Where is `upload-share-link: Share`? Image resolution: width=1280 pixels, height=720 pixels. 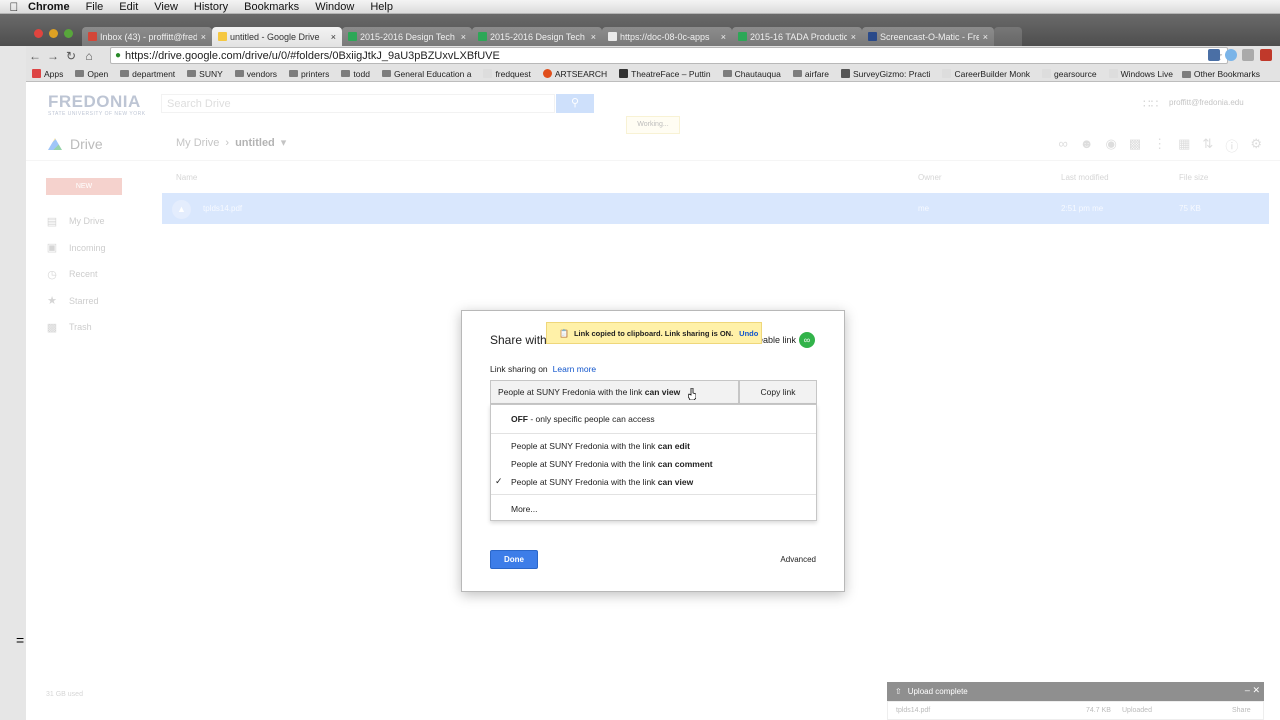 upload-share-link: Share is located at coordinates (1241, 710).